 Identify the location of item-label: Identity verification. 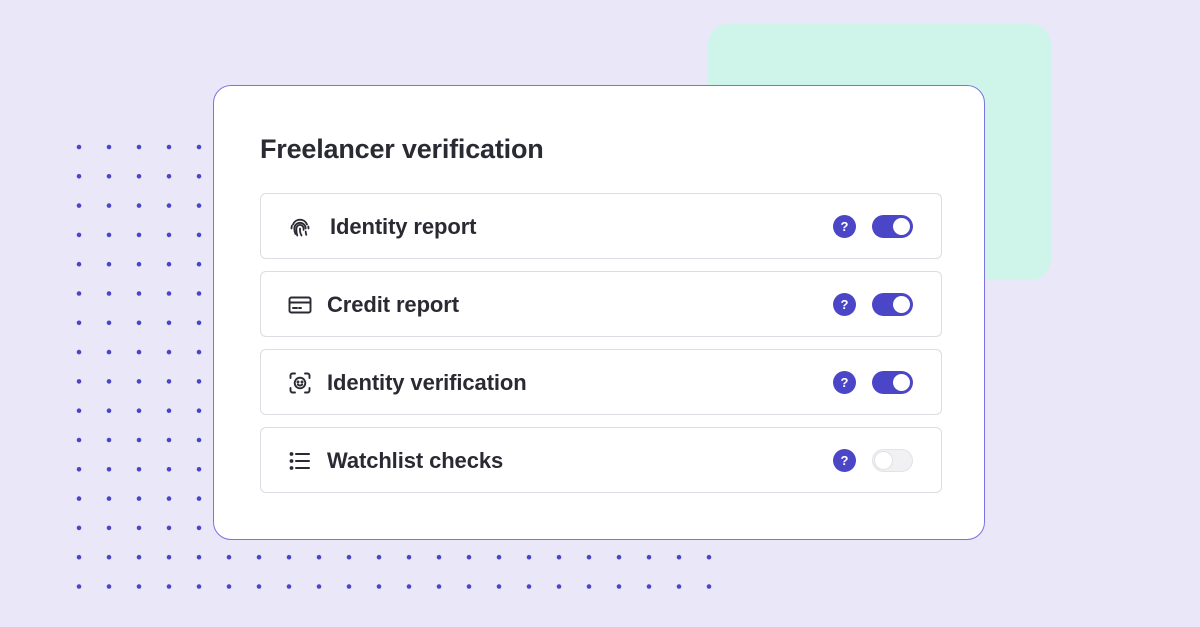
(427, 382).